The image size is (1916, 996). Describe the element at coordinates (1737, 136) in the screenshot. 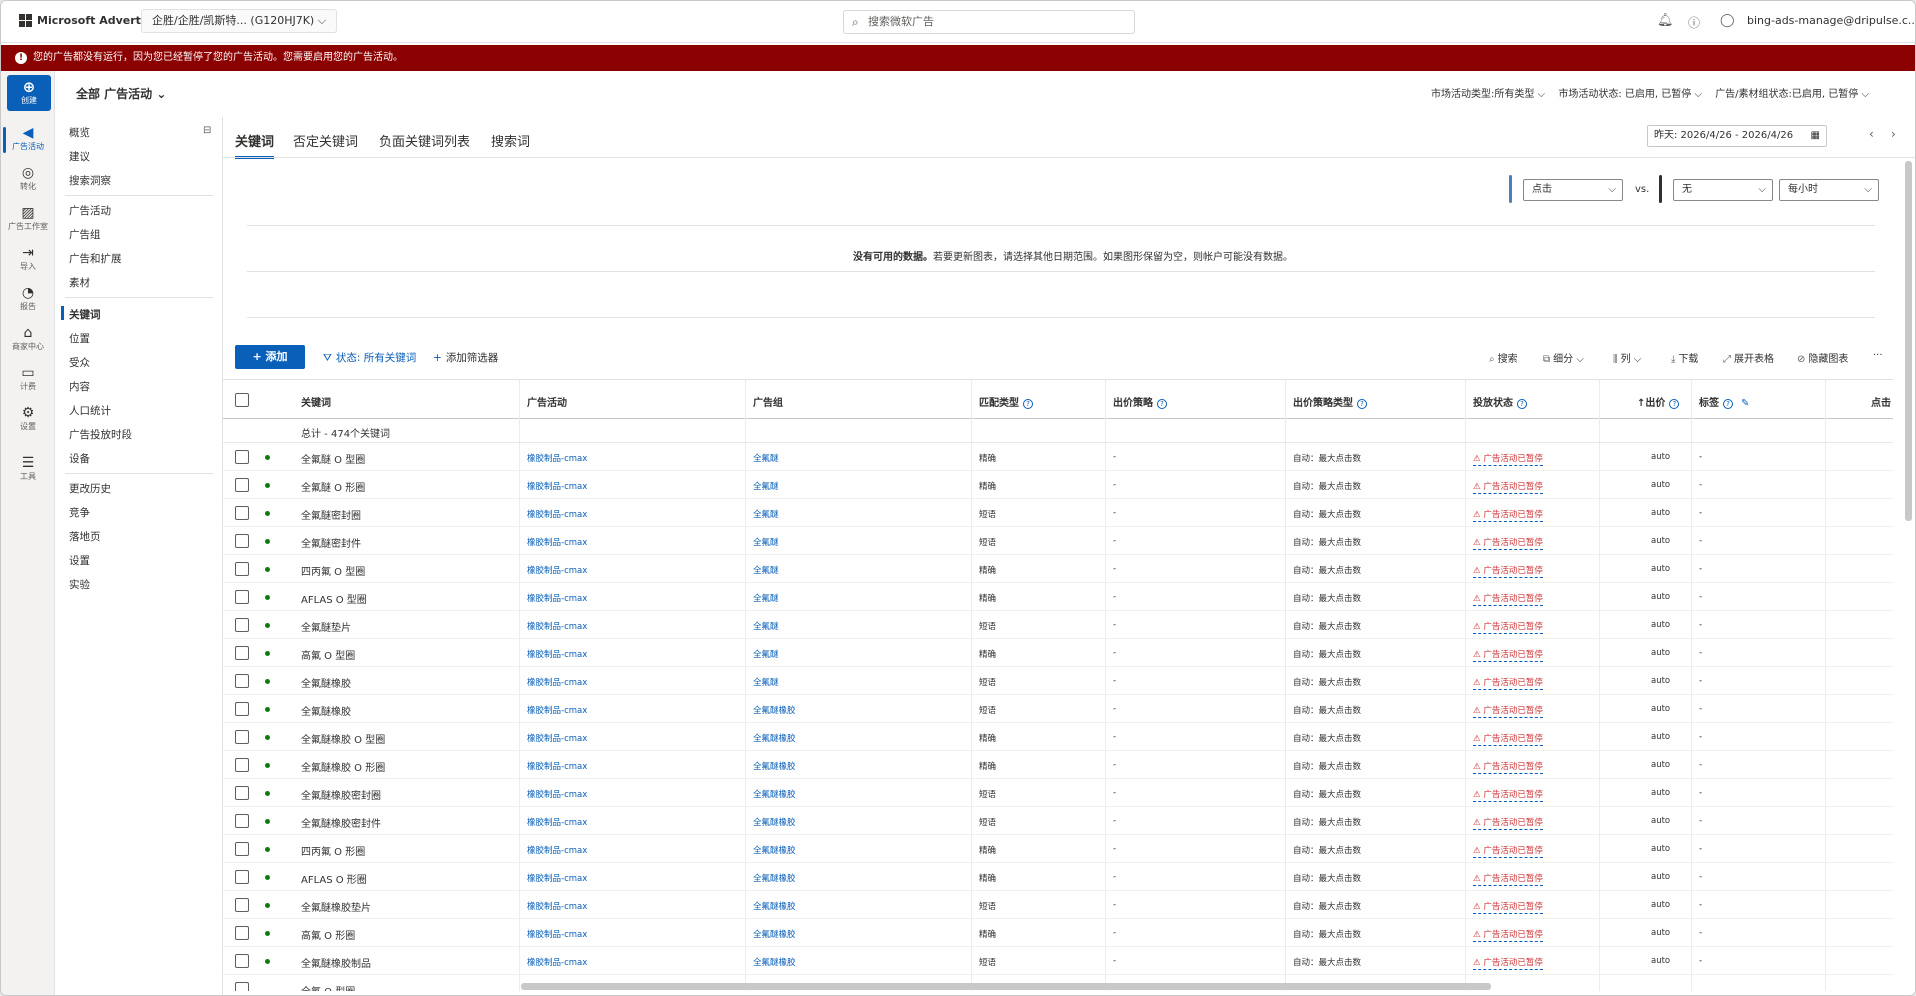

I see `date-range-picker: 昨天: 2026/4/26 - 2026/4/26 ▦` at that location.